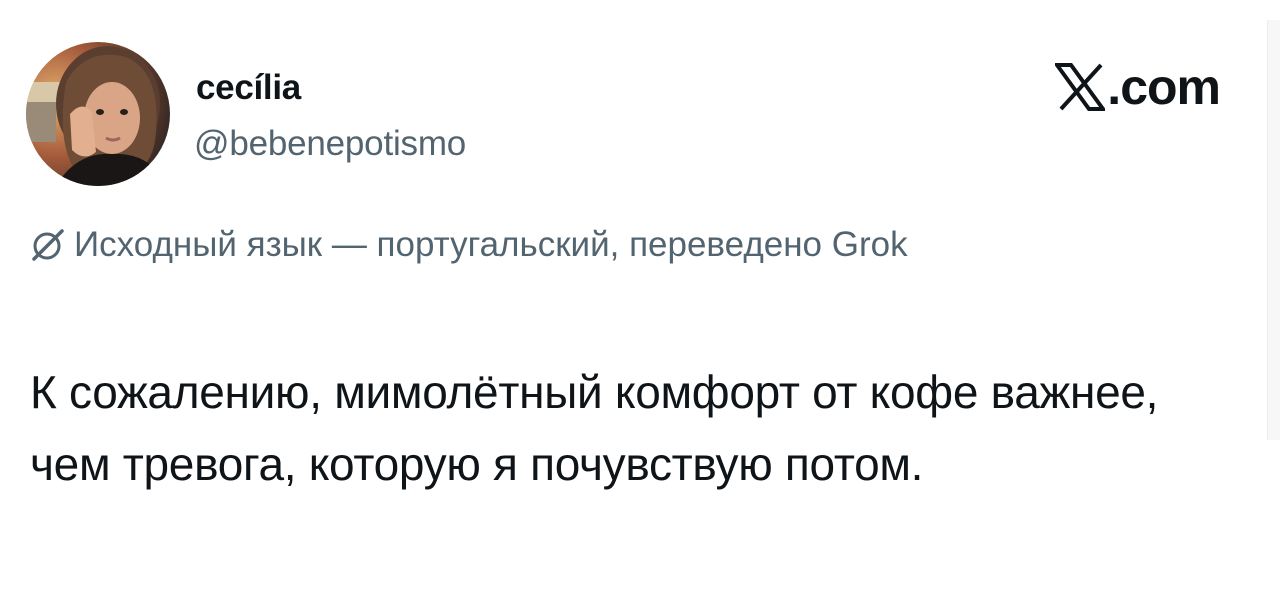 Image resolution: width=1280 pixels, height=591 pixels. What do you see at coordinates (248, 88) in the screenshot?
I see `display-name: cecília` at bounding box center [248, 88].